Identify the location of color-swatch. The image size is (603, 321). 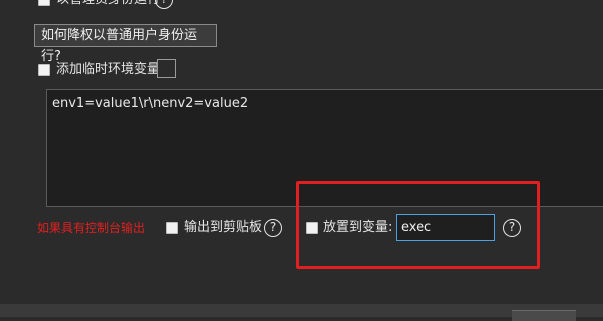
(166, 68).